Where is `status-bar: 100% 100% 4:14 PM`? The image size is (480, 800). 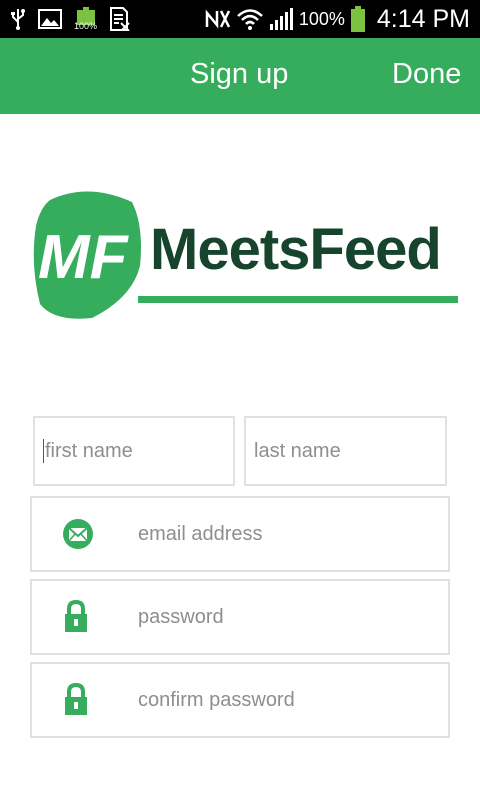
status-bar: 100% 100% 4:14 PM is located at coordinates (240, 19).